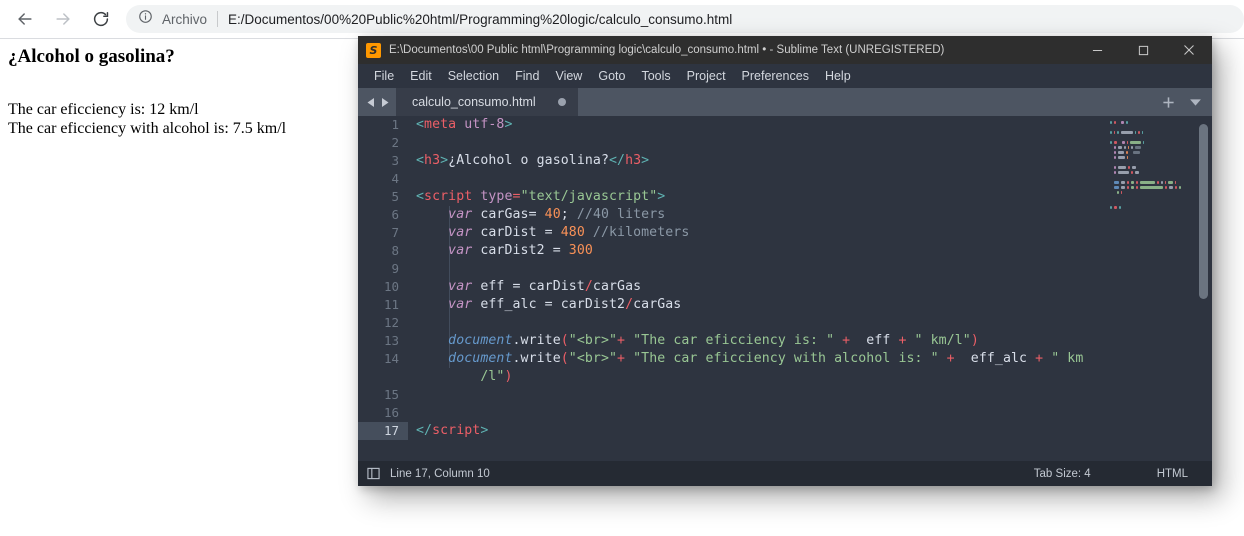  What do you see at coordinates (528, 160) in the screenshot?
I see `code-token: ¿Alcohol o gasolina?` at bounding box center [528, 160].